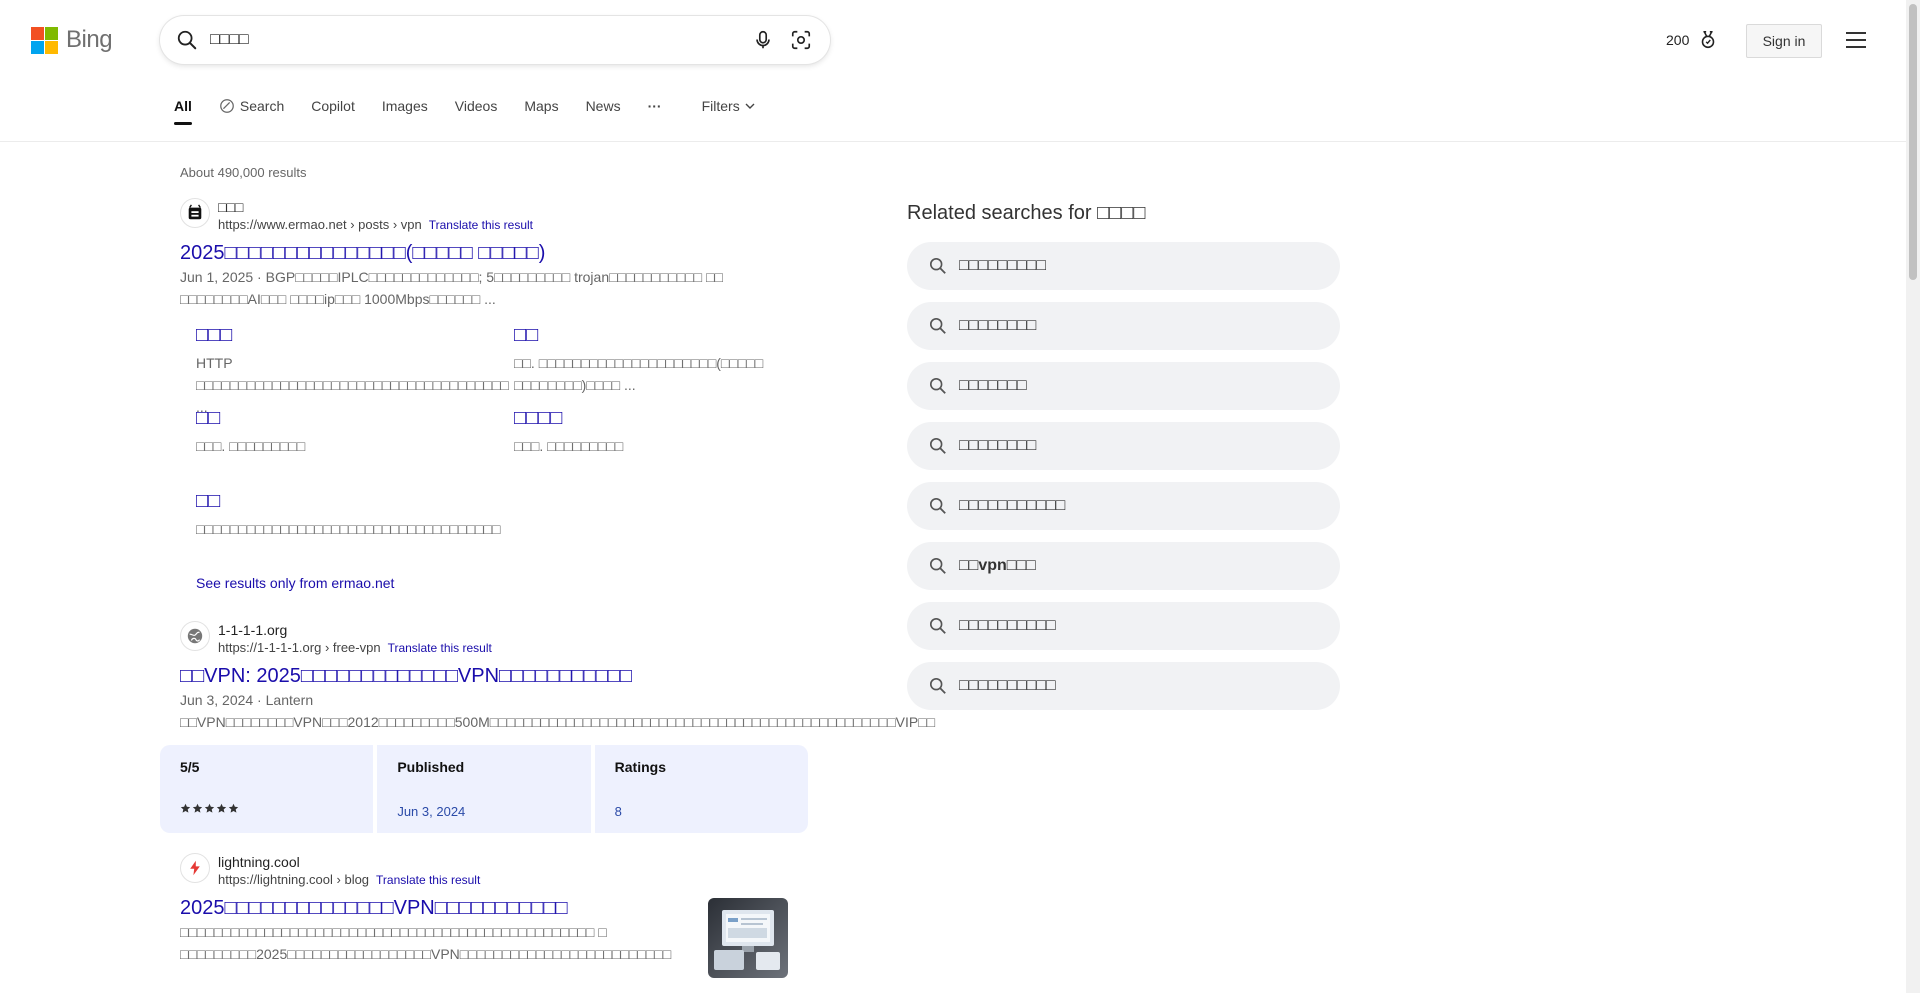 Image resolution: width=1920 pixels, height=993 pixels. I want to click on more-tabs-button: ···, so click(655, 106).